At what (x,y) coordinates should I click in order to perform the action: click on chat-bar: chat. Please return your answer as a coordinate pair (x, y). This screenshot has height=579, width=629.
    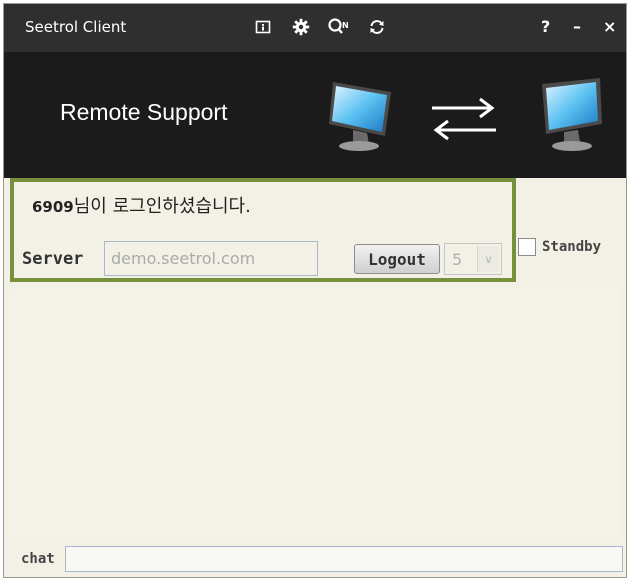
    Looking at the image, I should click on (315, 559).